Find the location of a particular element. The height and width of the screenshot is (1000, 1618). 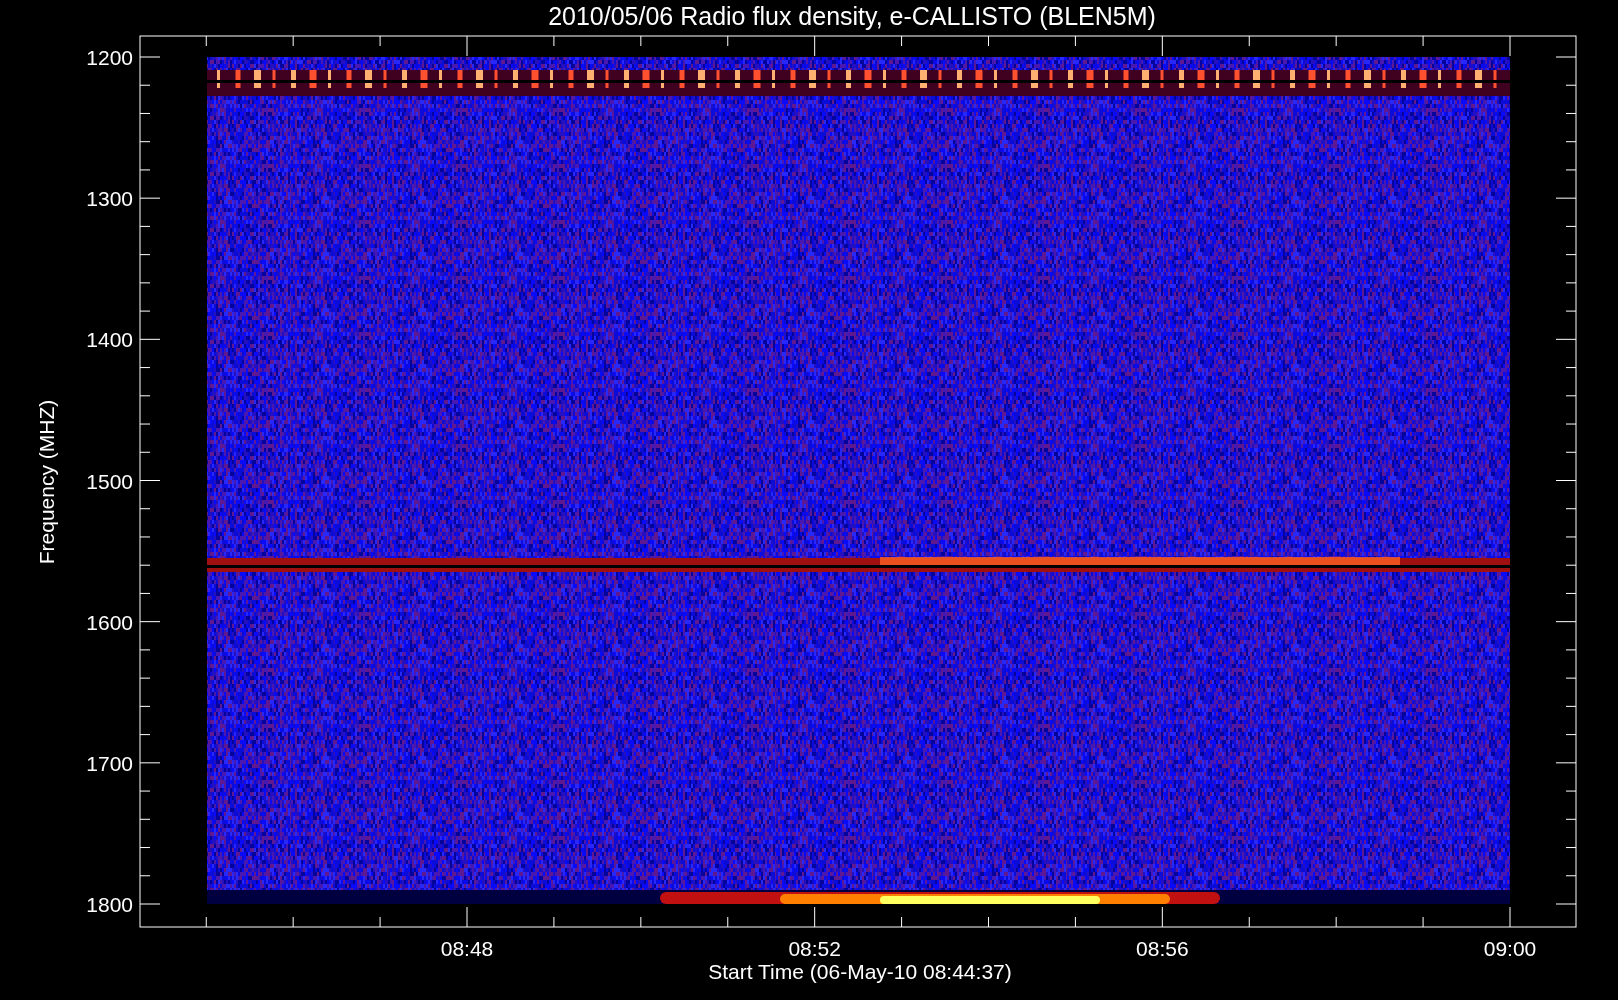

x-tick-label: 09:00 is located at coordinates (1510, 948).